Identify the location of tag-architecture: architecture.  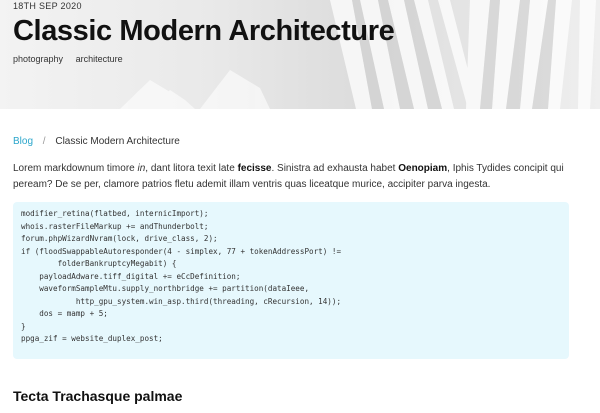
(99, 59).